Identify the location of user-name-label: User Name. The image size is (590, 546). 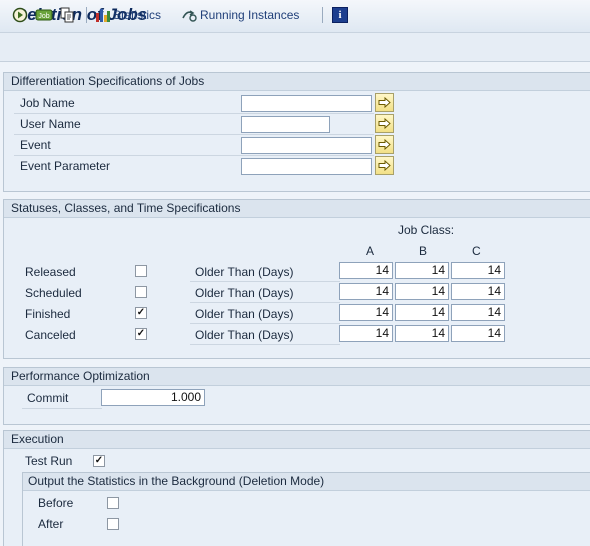
(50, 124).